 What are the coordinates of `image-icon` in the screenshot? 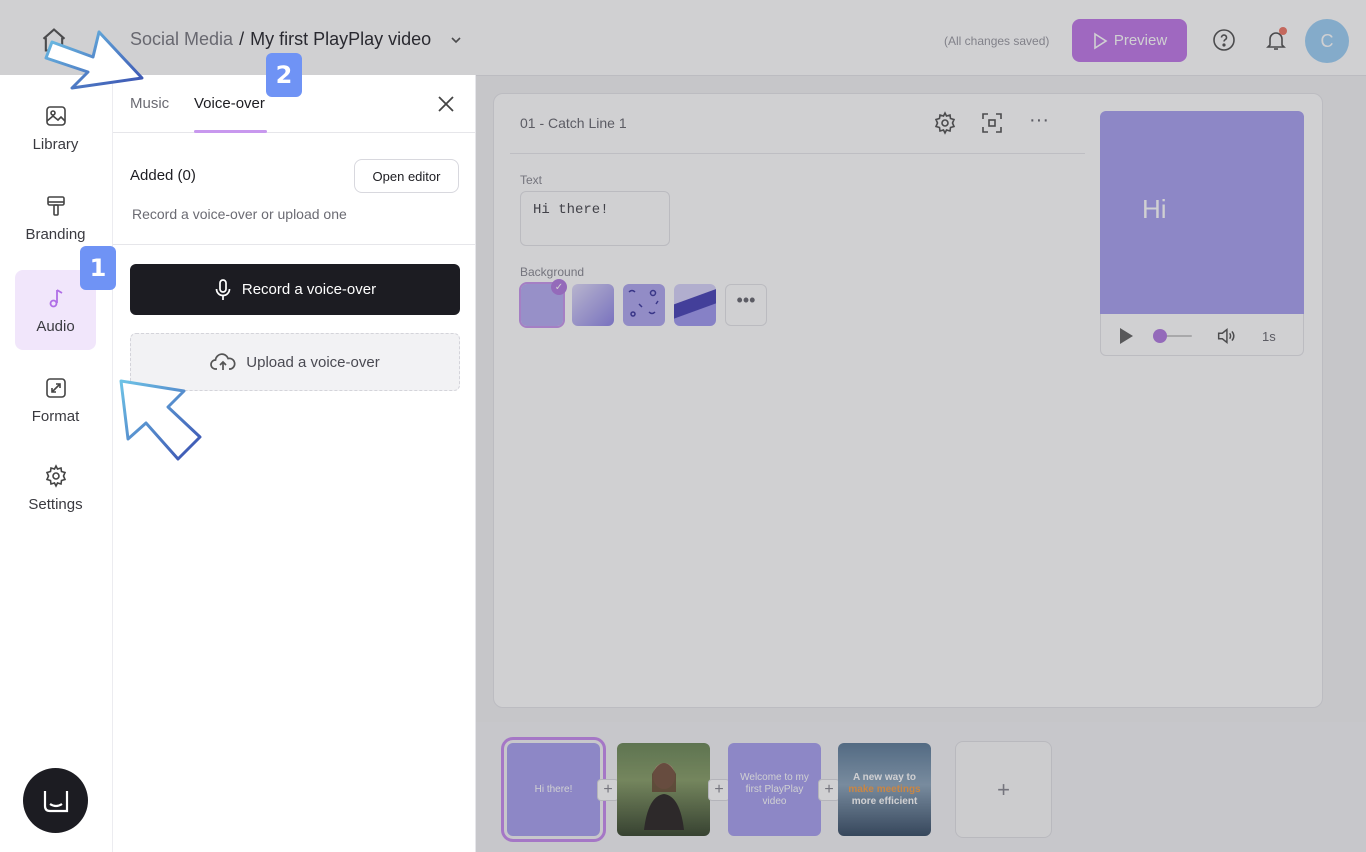 It's located at (55, 115).